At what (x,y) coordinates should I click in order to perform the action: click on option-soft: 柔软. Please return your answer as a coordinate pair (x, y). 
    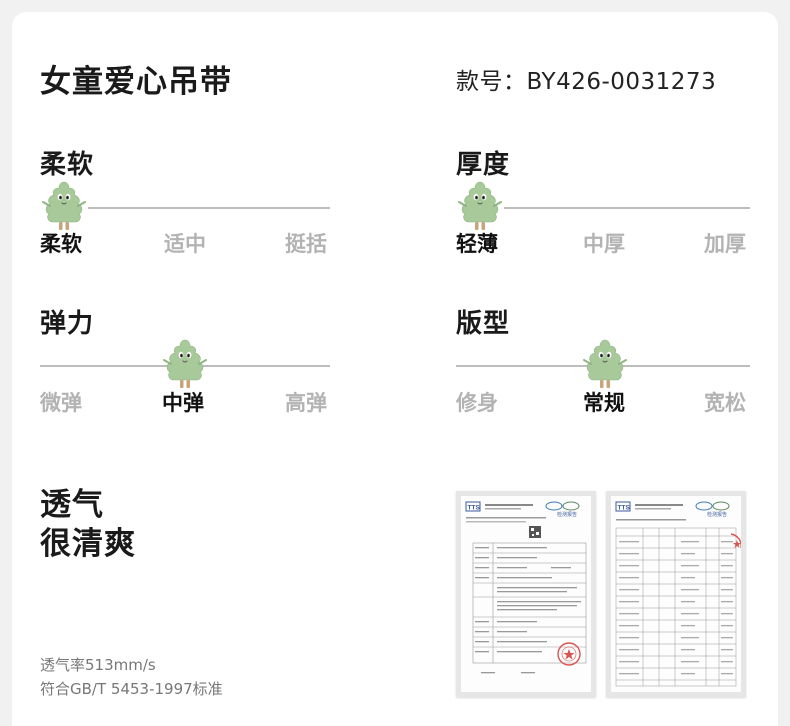
    Looking at the image, I should click on (61, 244).